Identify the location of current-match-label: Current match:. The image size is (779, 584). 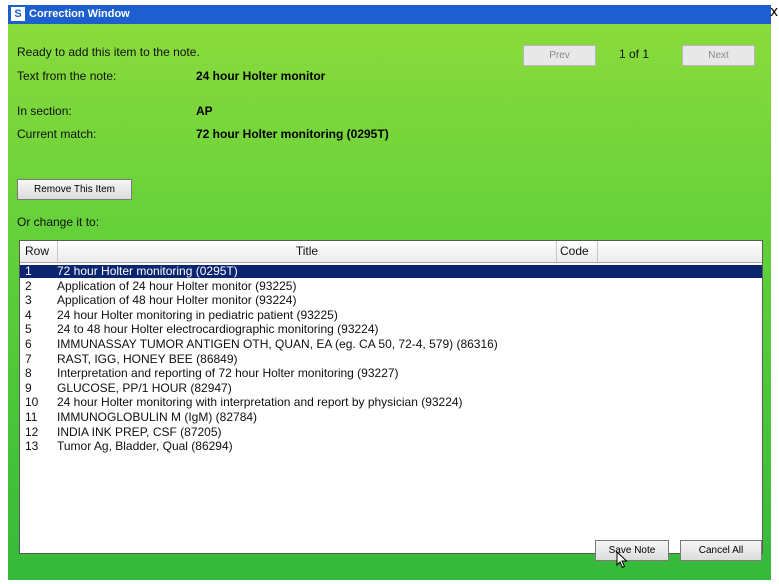
(57, 134).